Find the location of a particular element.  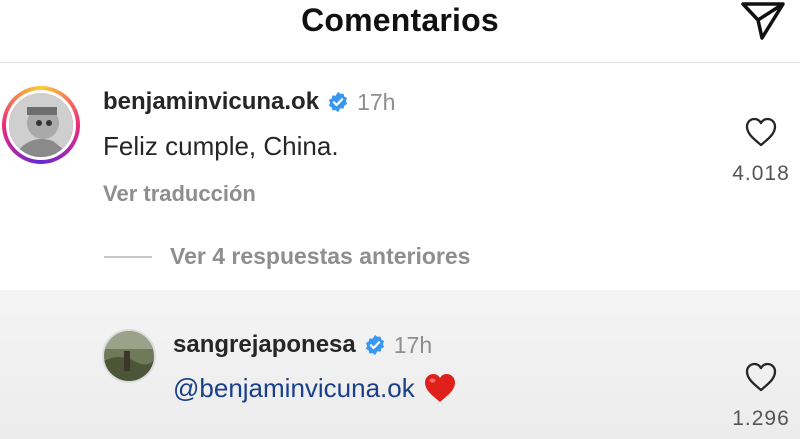

translate-link: Ver traducción is located at coordinates (179, 194).